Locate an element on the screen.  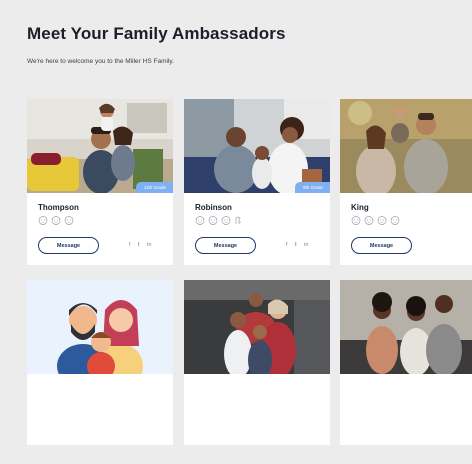
ambassador-card-illustrated is located at coordinates (100, 362).